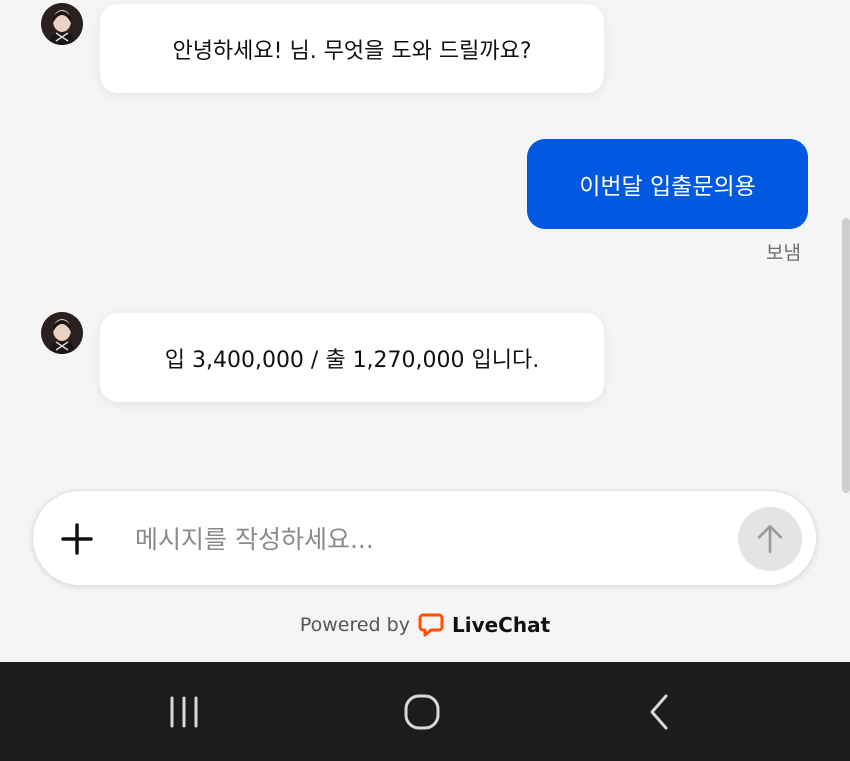 The height and width of the screenshot is (761, 850). What do you see at coordinates (846, 355) in the screenshot?
I see `scrollbar` at bounding box center [846, 355].